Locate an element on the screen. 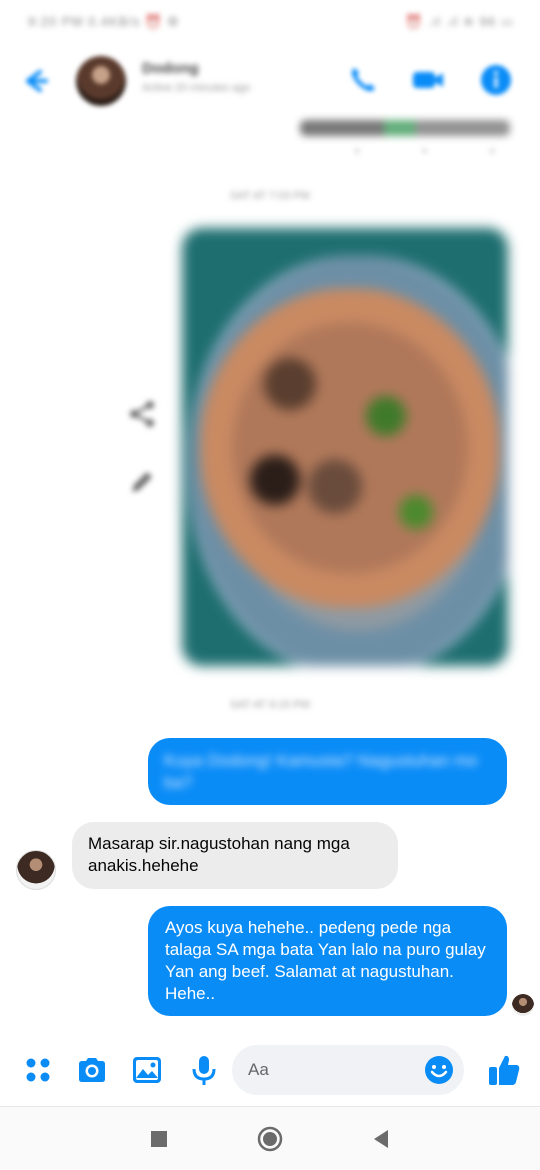 The image size is (540, 1170). back-triangle-icon is located at coordinates (381, 1139).